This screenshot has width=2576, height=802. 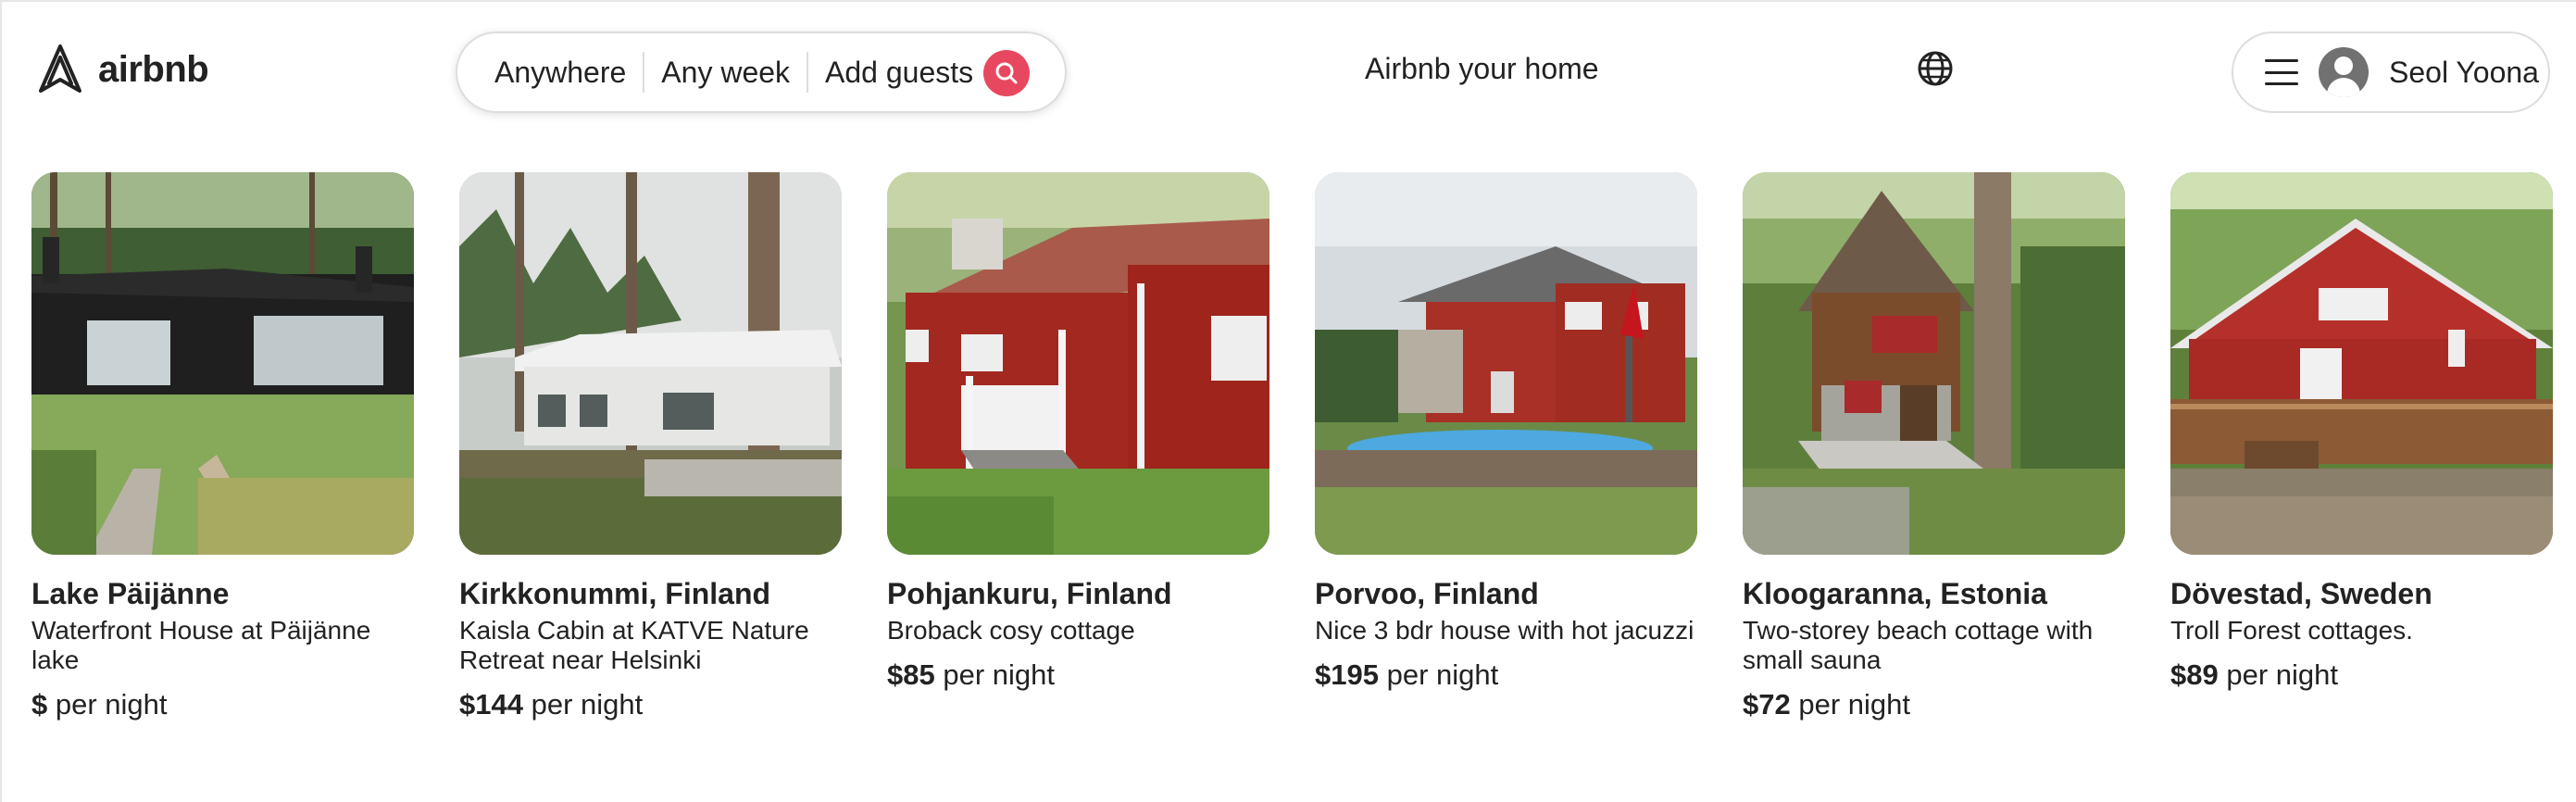 I want to click on search-icon, so click(x=1006, y=73).